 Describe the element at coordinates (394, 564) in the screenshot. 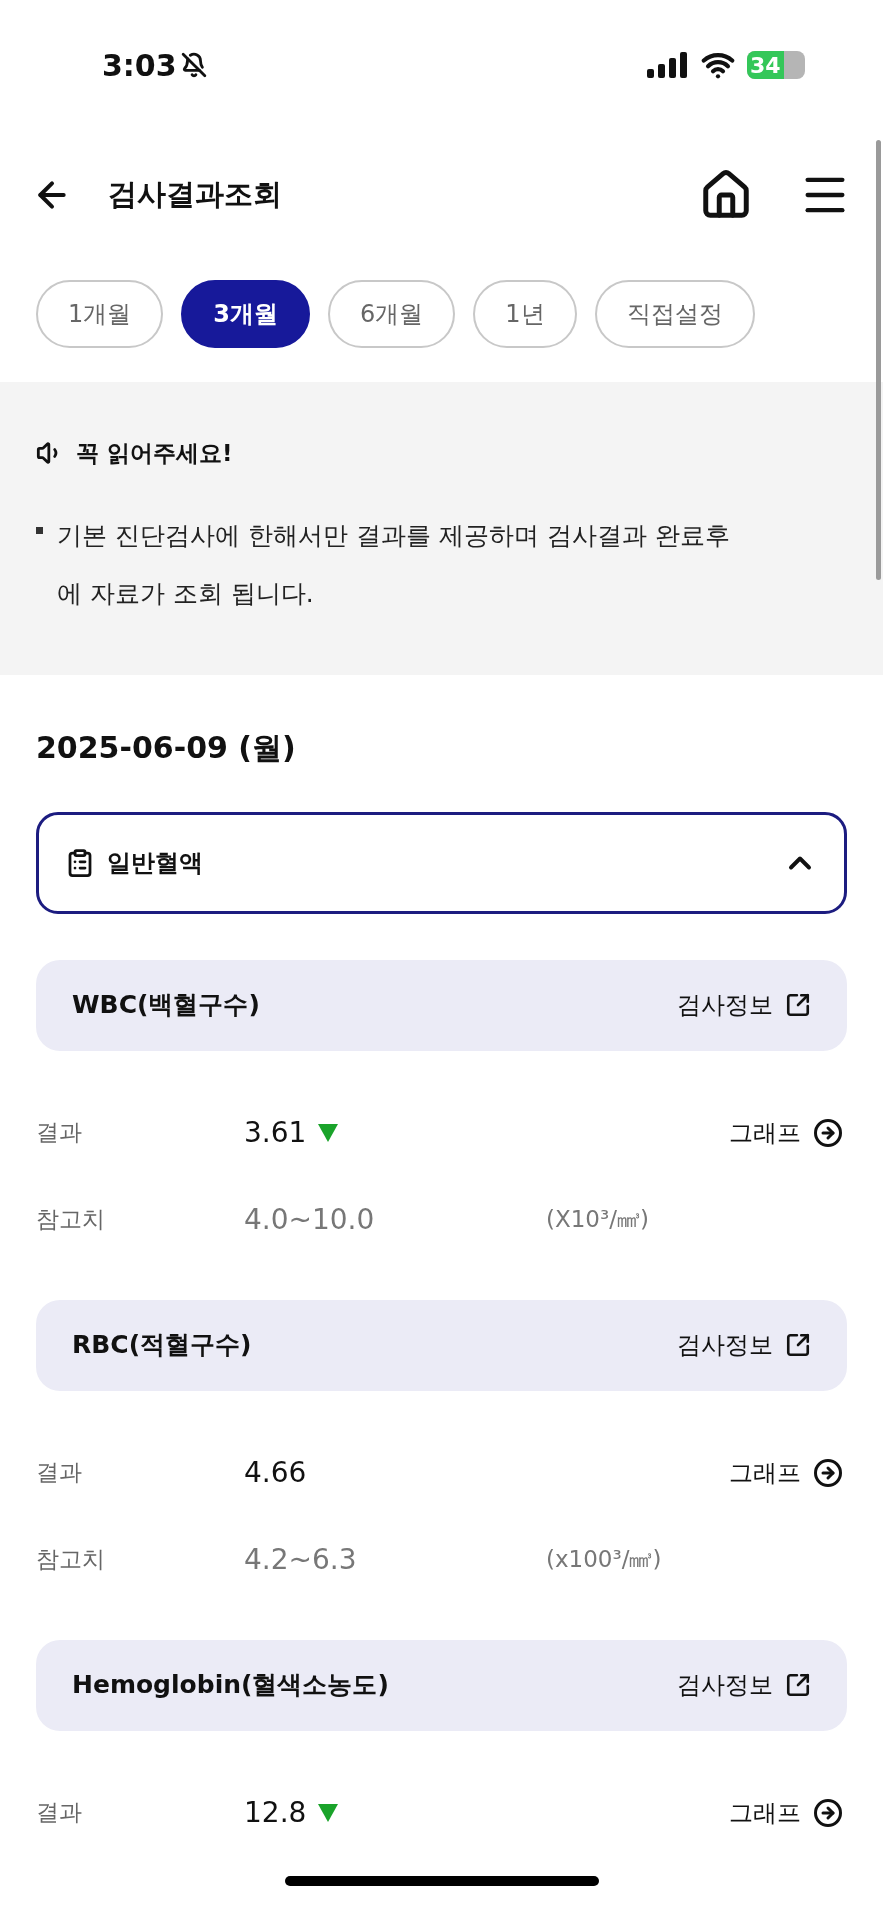

I see `notice-text: 기본 진단검사에 한해서만 결과를 제공하며 검사결과 완료후에 자료가 조회 됩니다.` at that location.